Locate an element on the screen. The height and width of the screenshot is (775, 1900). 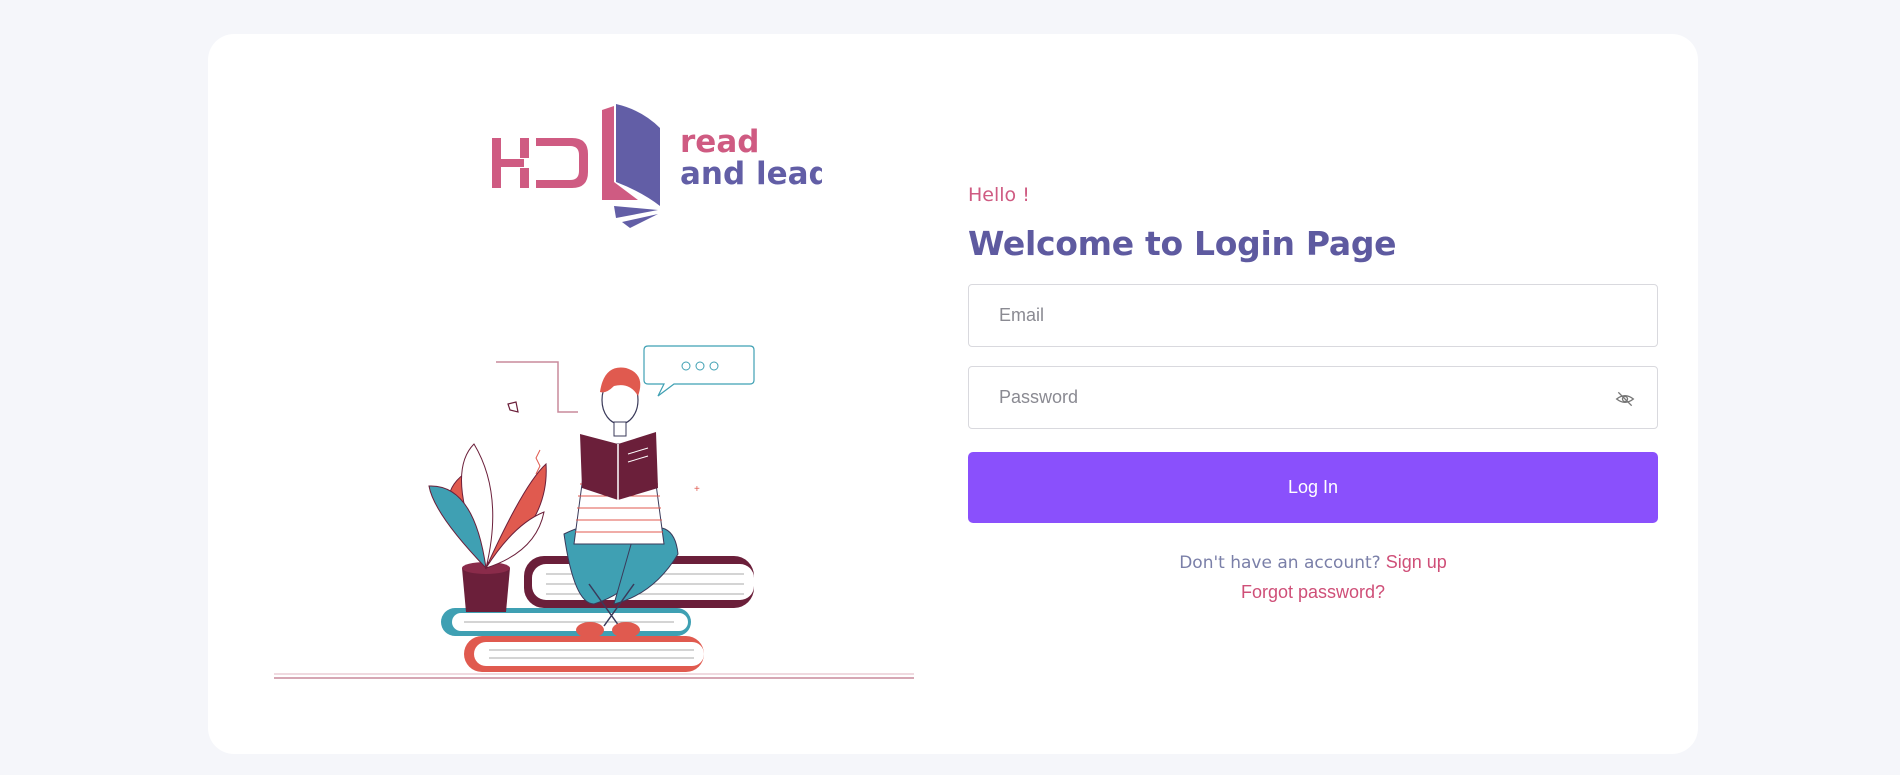
logo-text-and-lead: and lead is located at coordinates (751, 174).